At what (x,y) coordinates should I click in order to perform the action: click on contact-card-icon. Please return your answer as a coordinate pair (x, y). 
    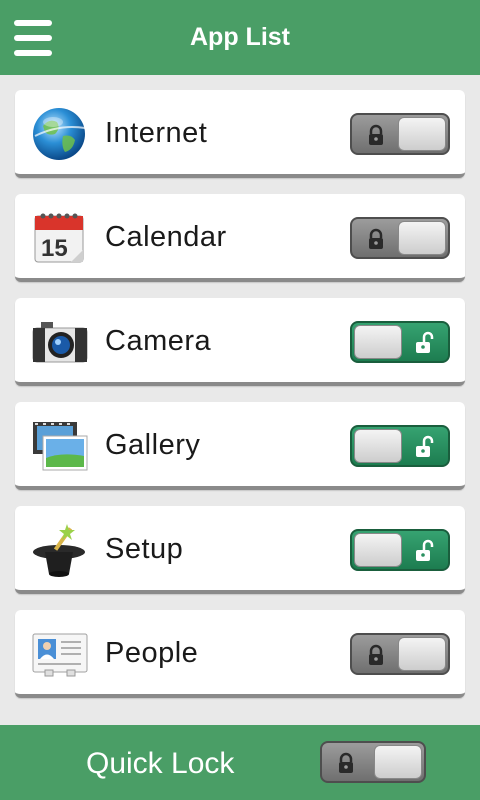
    Looking at the image, I should click on (60, 654).